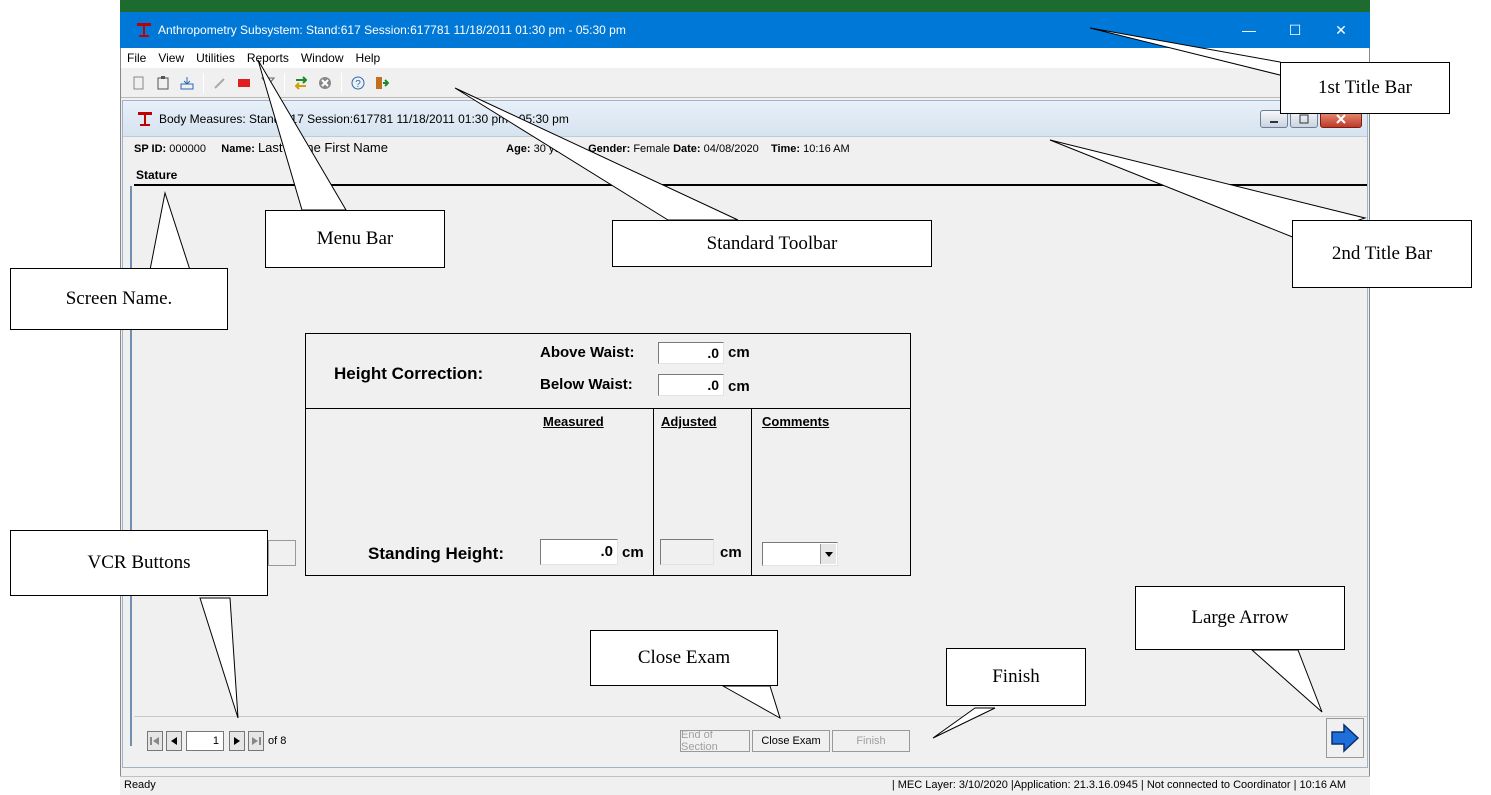 The height and width of the screenshot is (795, 1491). Describe the element at coordinates (772, 243) in the screenshot. I see `callout-standard-toolbar: Standard Toolbar` at that location.